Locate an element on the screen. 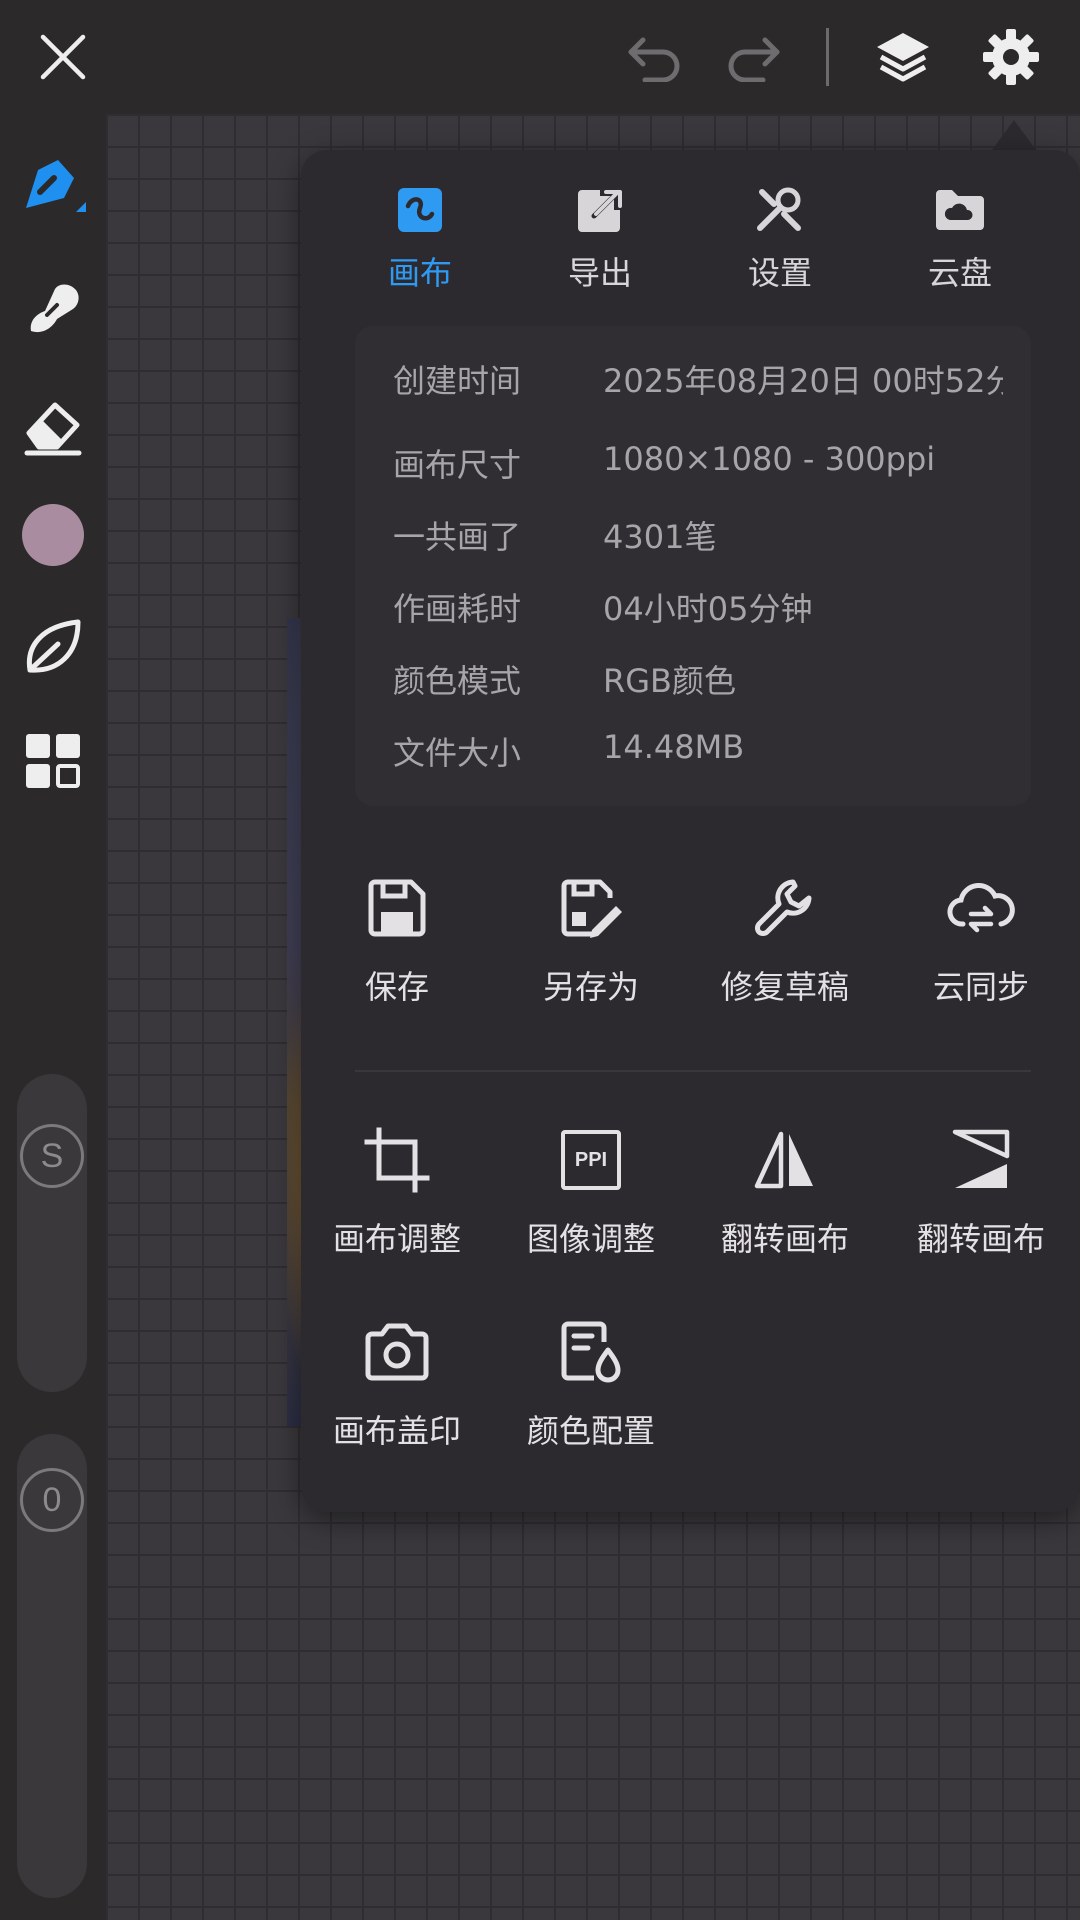 Image resolution: width=1080 pixels, height=1920 pixels. flip-canvas-horizontal-button: 翻转画布 is located at coordinates (785, 1190).